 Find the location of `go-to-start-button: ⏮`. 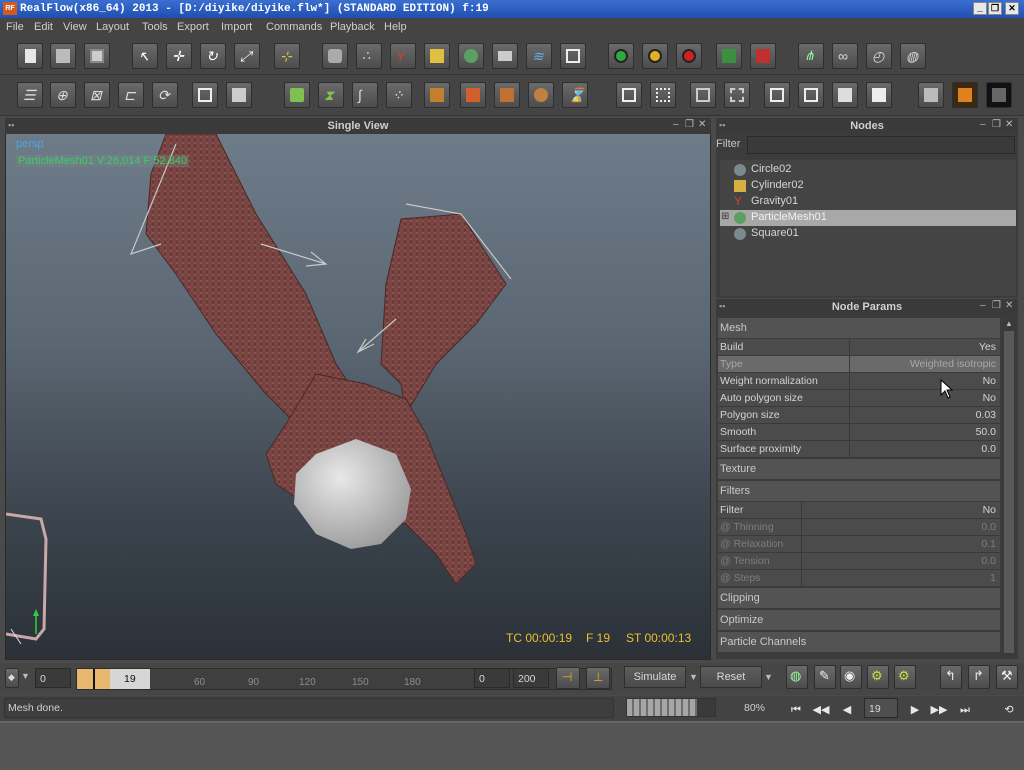

go-to-start-button: ⏮ is located at coordinates (796, 710).